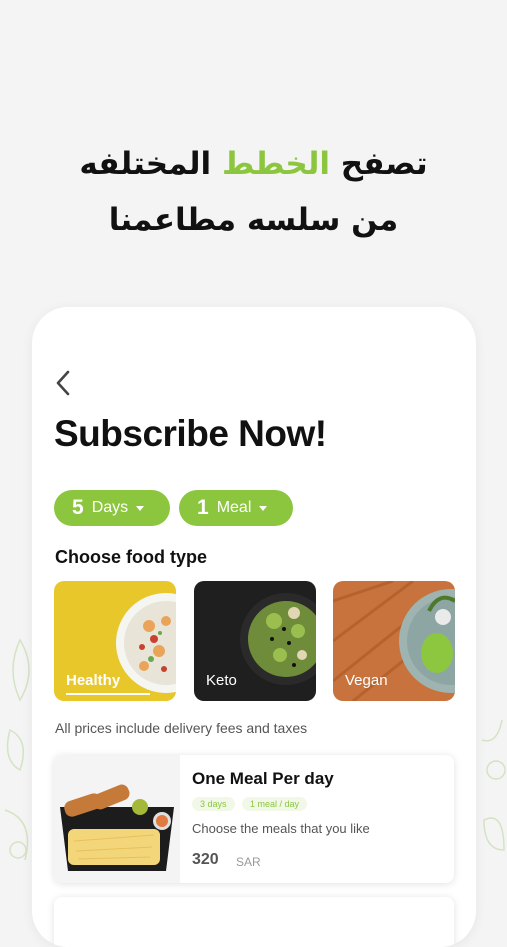 The height and width of the screenshot is (947, 507). What do you see at coordinates (378, 164) in the screenshot?
I see `promo-line-1-start: تصفح` at bounding box center [378, 164].